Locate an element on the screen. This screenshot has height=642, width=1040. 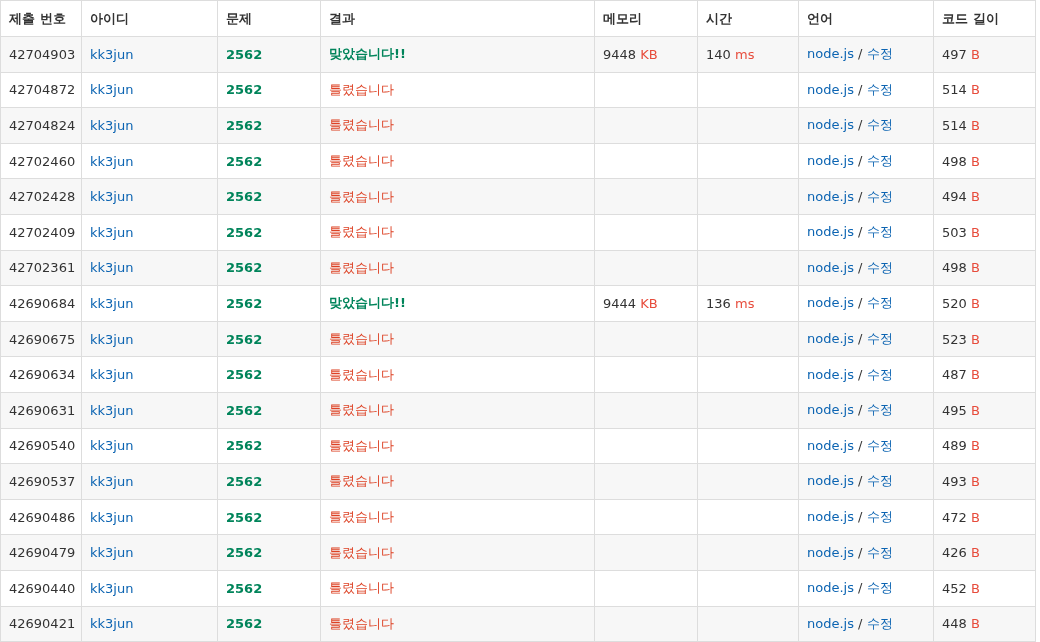
code-length-value: 426 is located at coordinates (954, 553).